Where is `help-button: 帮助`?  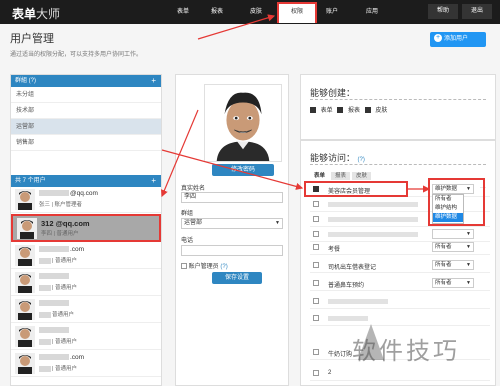
help-button: 帮助 is located at coordinates (443, 11).